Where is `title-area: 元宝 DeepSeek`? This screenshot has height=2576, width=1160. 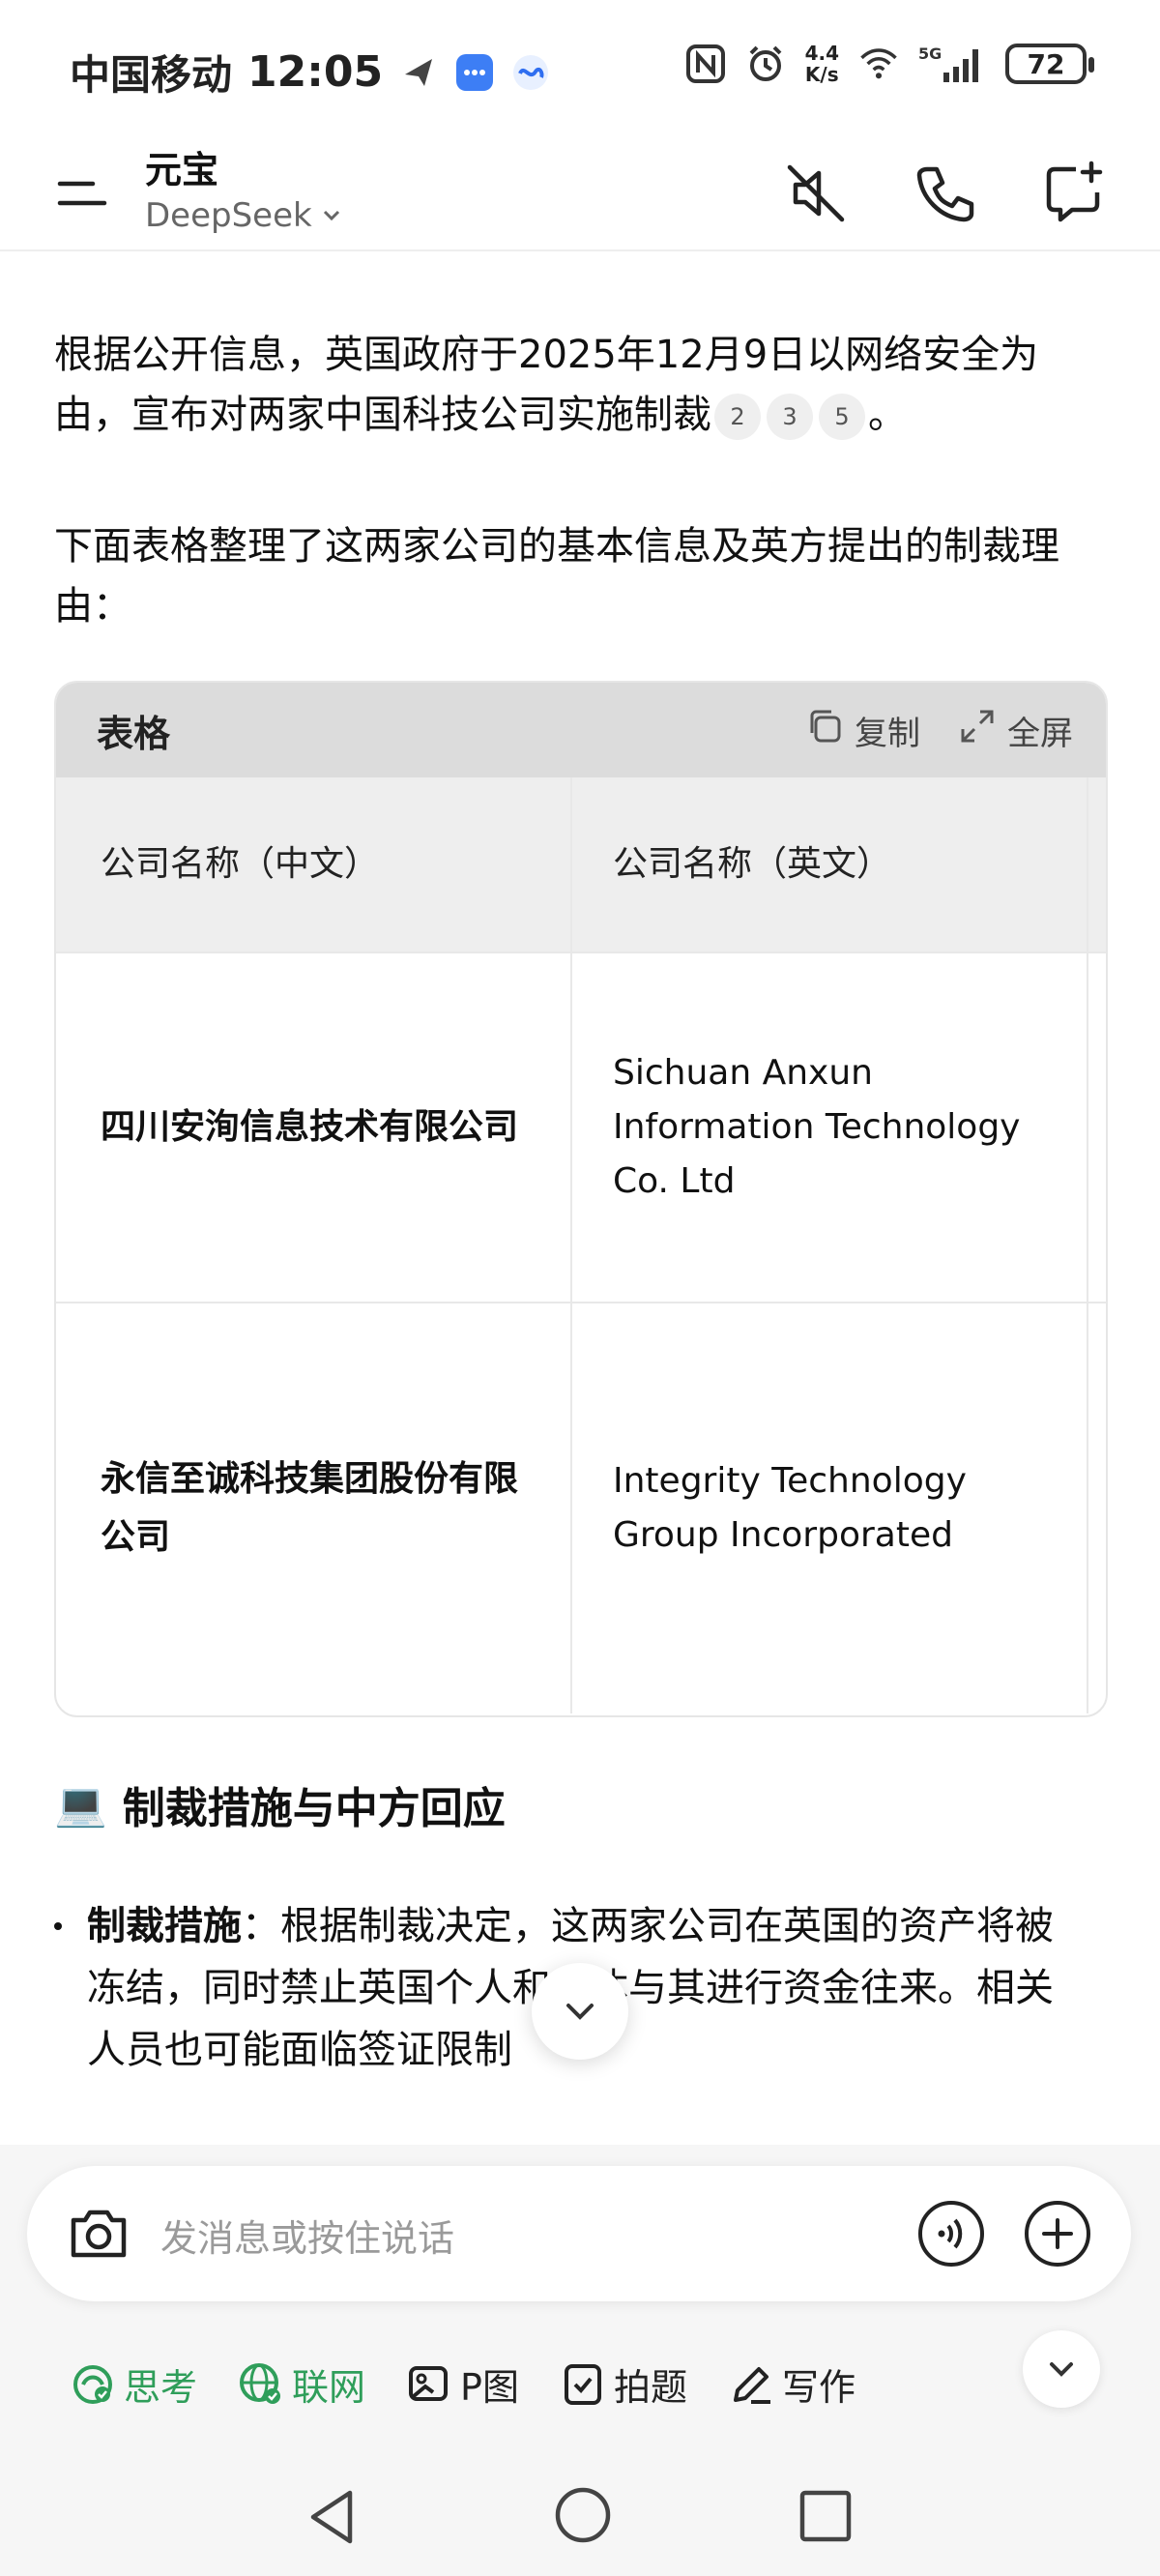
title-area: 元宝 DeepSeek is located at coordinates (244, 192).